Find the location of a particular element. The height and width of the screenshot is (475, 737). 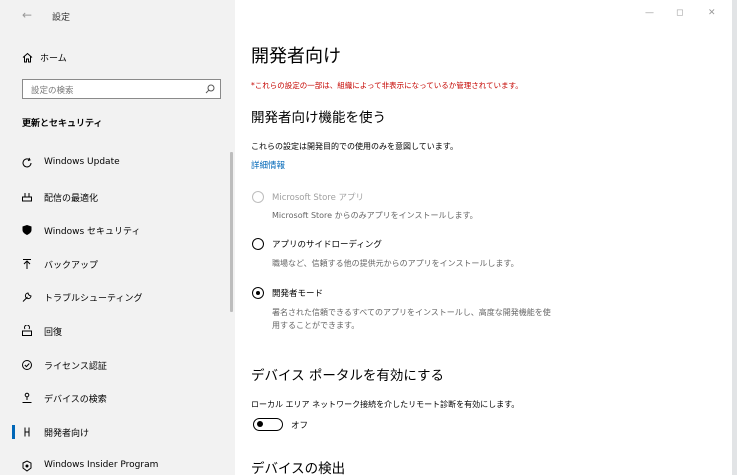

sidebar-item-windows-security: Windows セキュリティ is located at coordinates (117, 230).